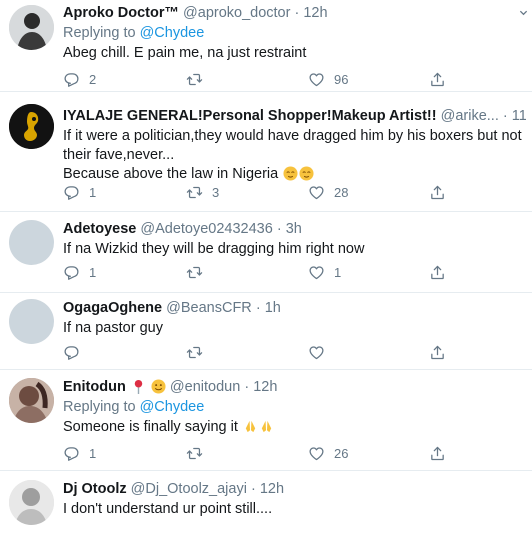 The width and height of the screenshot is (532, 534). What do you see at coordinates (519, 116) in the screenshot?
I see `timestamp: 11h` at bounding box center [519, 116].